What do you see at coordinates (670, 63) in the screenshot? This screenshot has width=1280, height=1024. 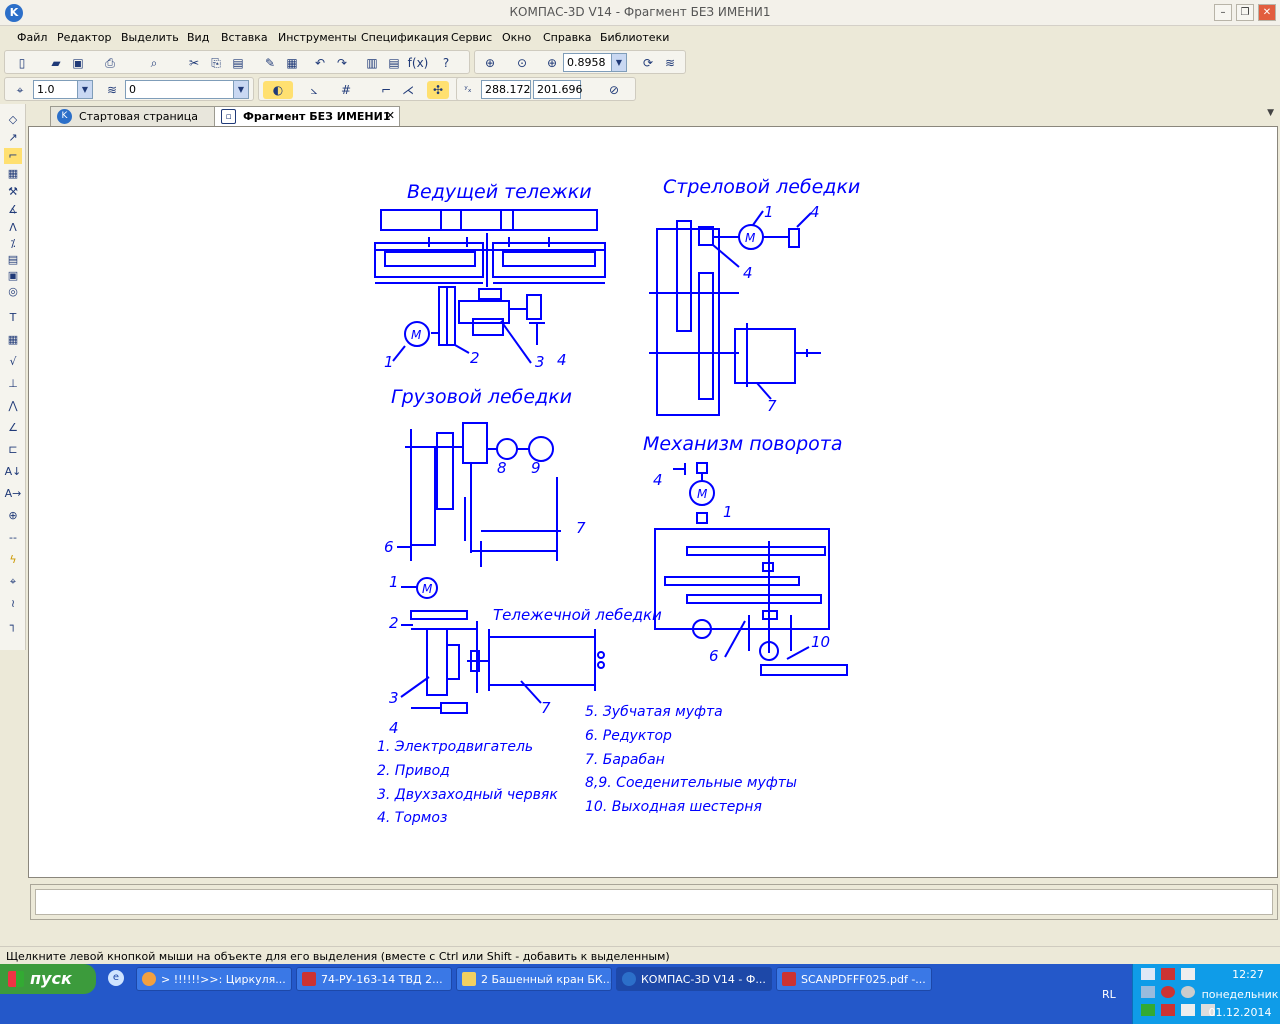 I see `layers-icon: ≋` at bounding box center [670, 63].